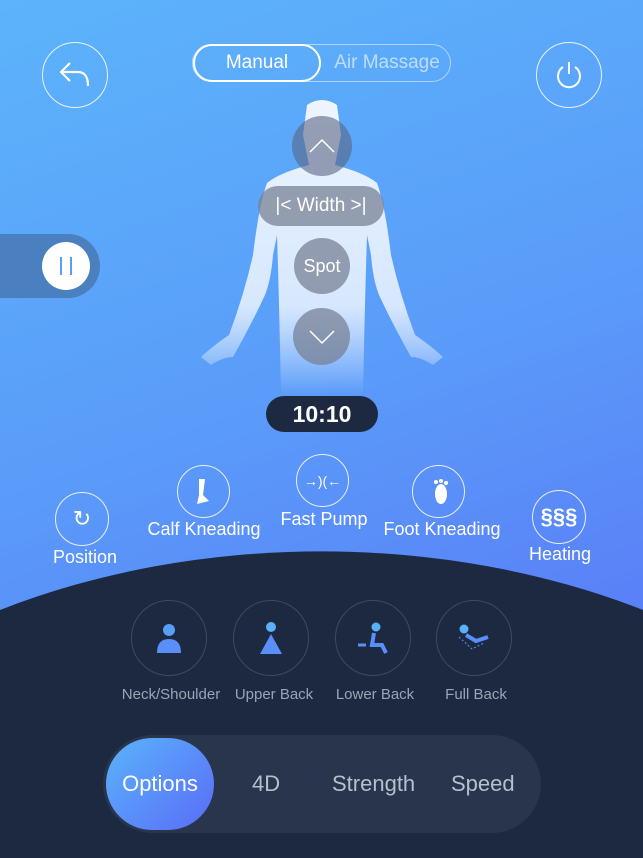 The height and width of the screenshot is (858, 643). I want to click on neck-shoulder-button, so click(169, 638).